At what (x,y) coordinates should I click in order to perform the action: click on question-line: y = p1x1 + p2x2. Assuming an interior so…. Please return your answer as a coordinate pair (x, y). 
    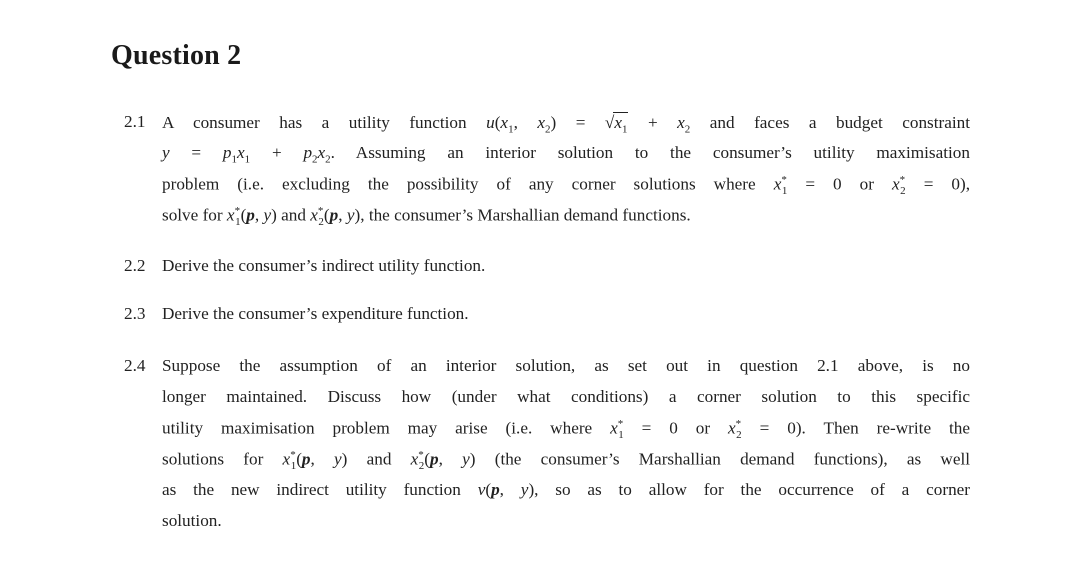
    Looking at the image, I should click on (566, 154).